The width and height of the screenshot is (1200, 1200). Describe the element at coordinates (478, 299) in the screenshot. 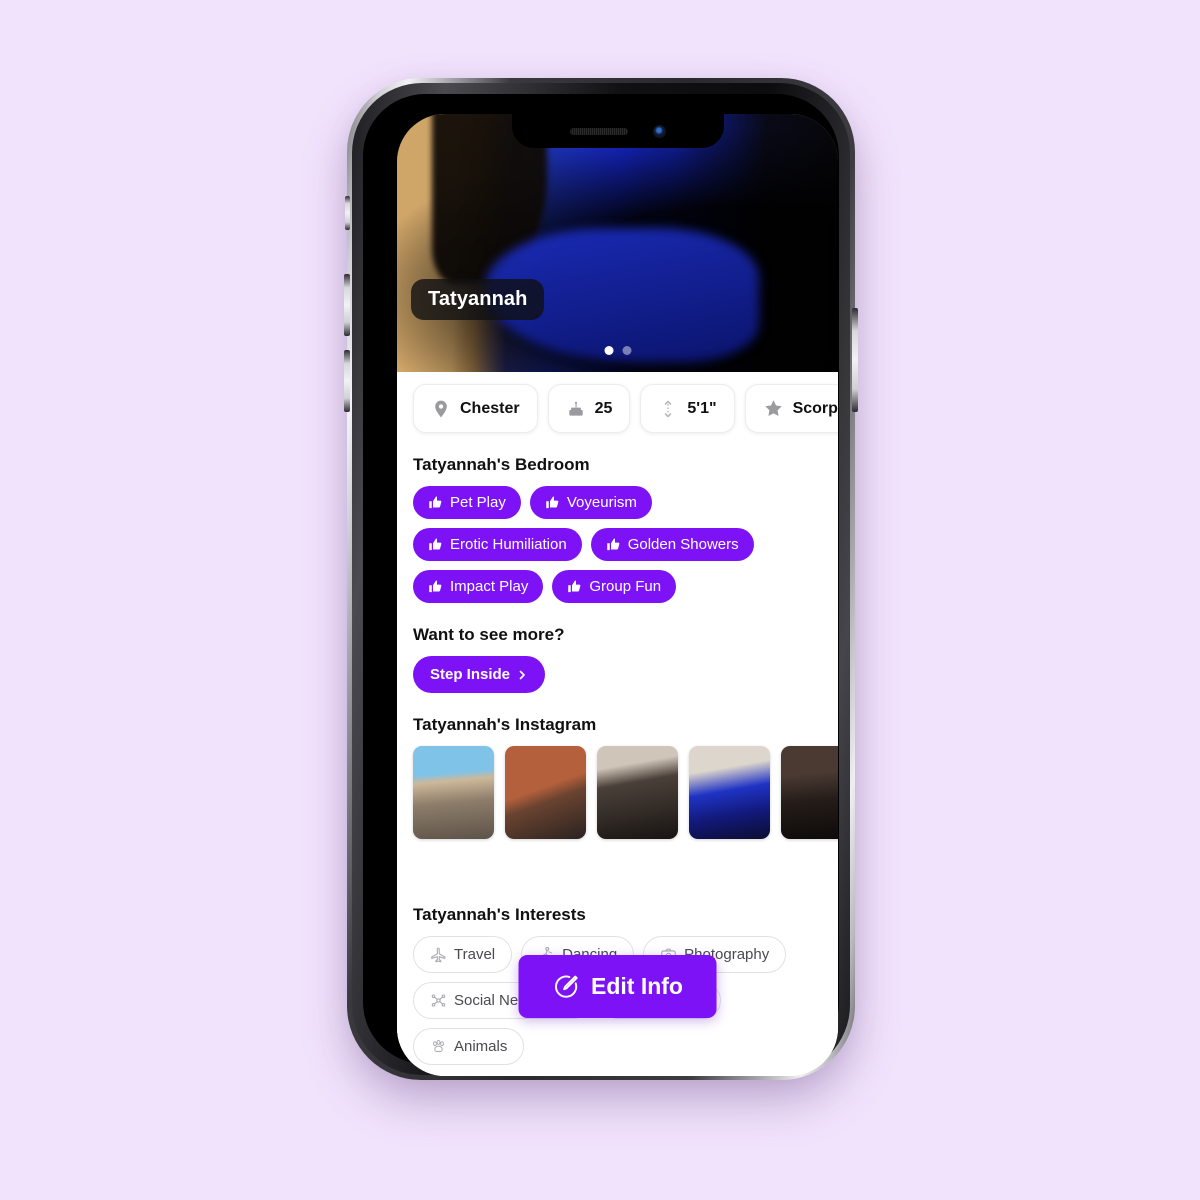

I see `profile-name-badge: Tatyannah` at that location.